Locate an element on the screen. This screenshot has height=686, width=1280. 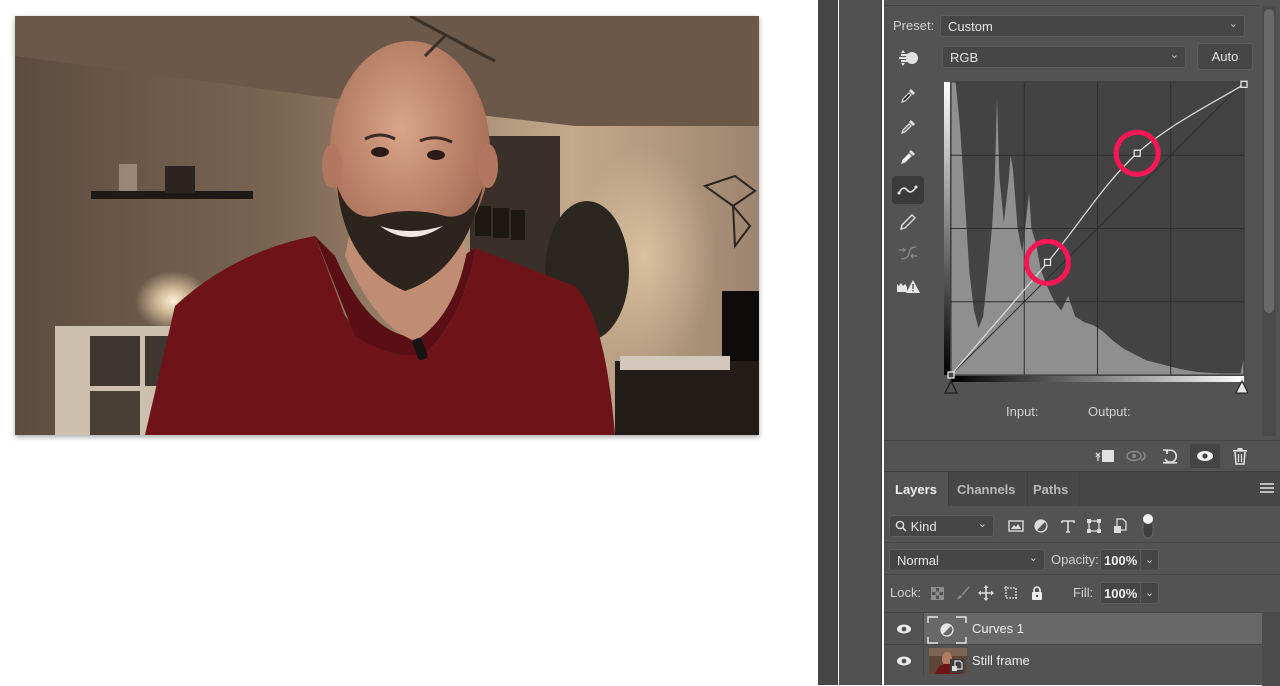
filter-adjustment-layers is located at coordinates (1041, 526).